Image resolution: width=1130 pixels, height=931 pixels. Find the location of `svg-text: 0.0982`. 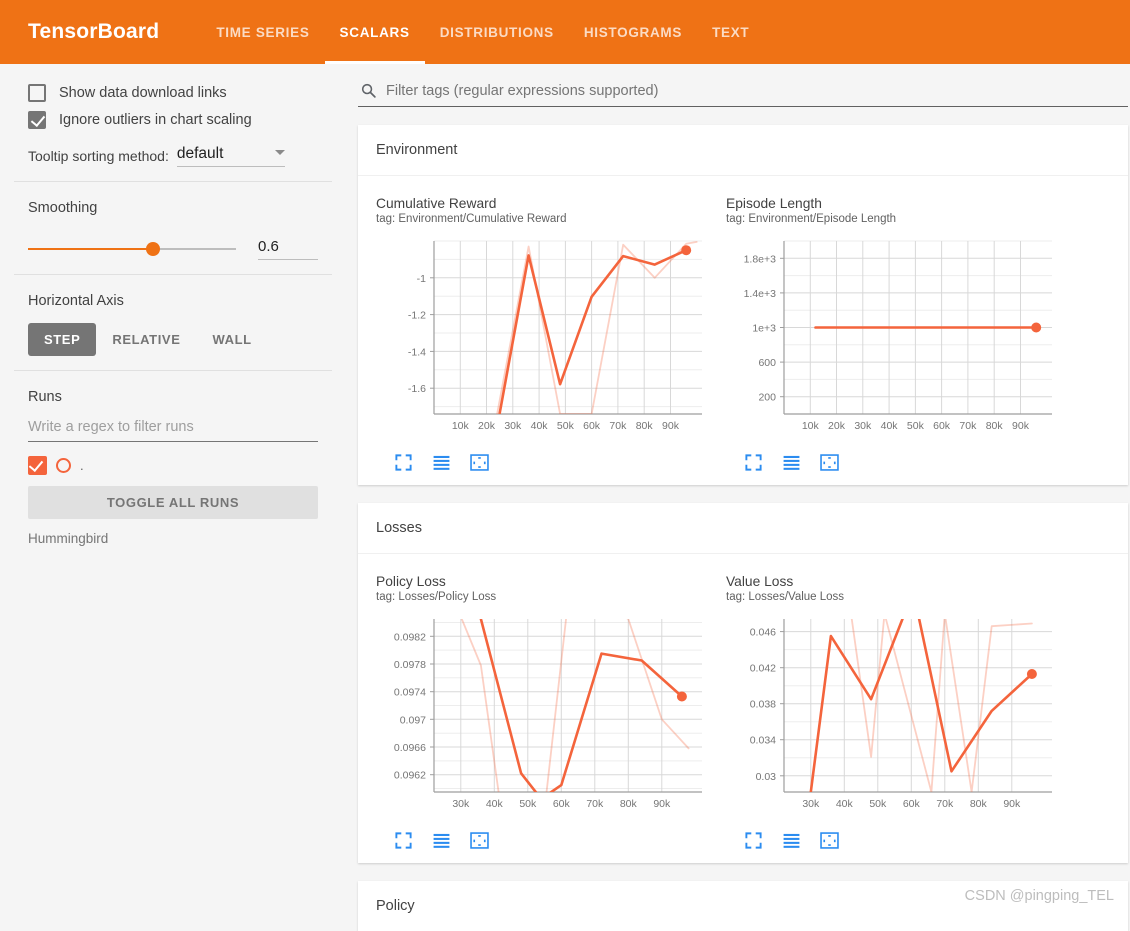

svg-text: 0.0982 is located at coordinates (410, 637).